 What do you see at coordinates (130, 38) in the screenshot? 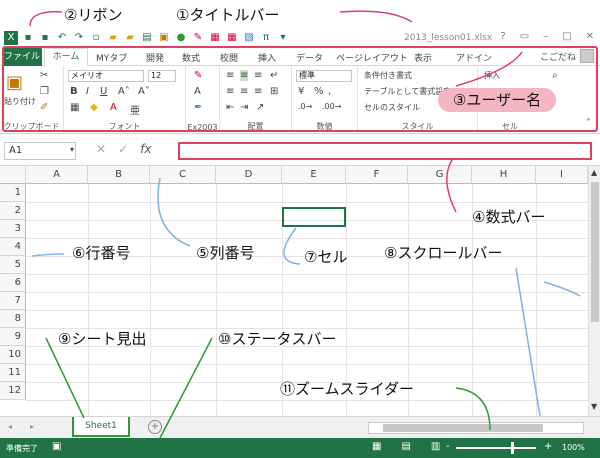
I see `folder-icon: ▰` at bounding box center [130, 38].